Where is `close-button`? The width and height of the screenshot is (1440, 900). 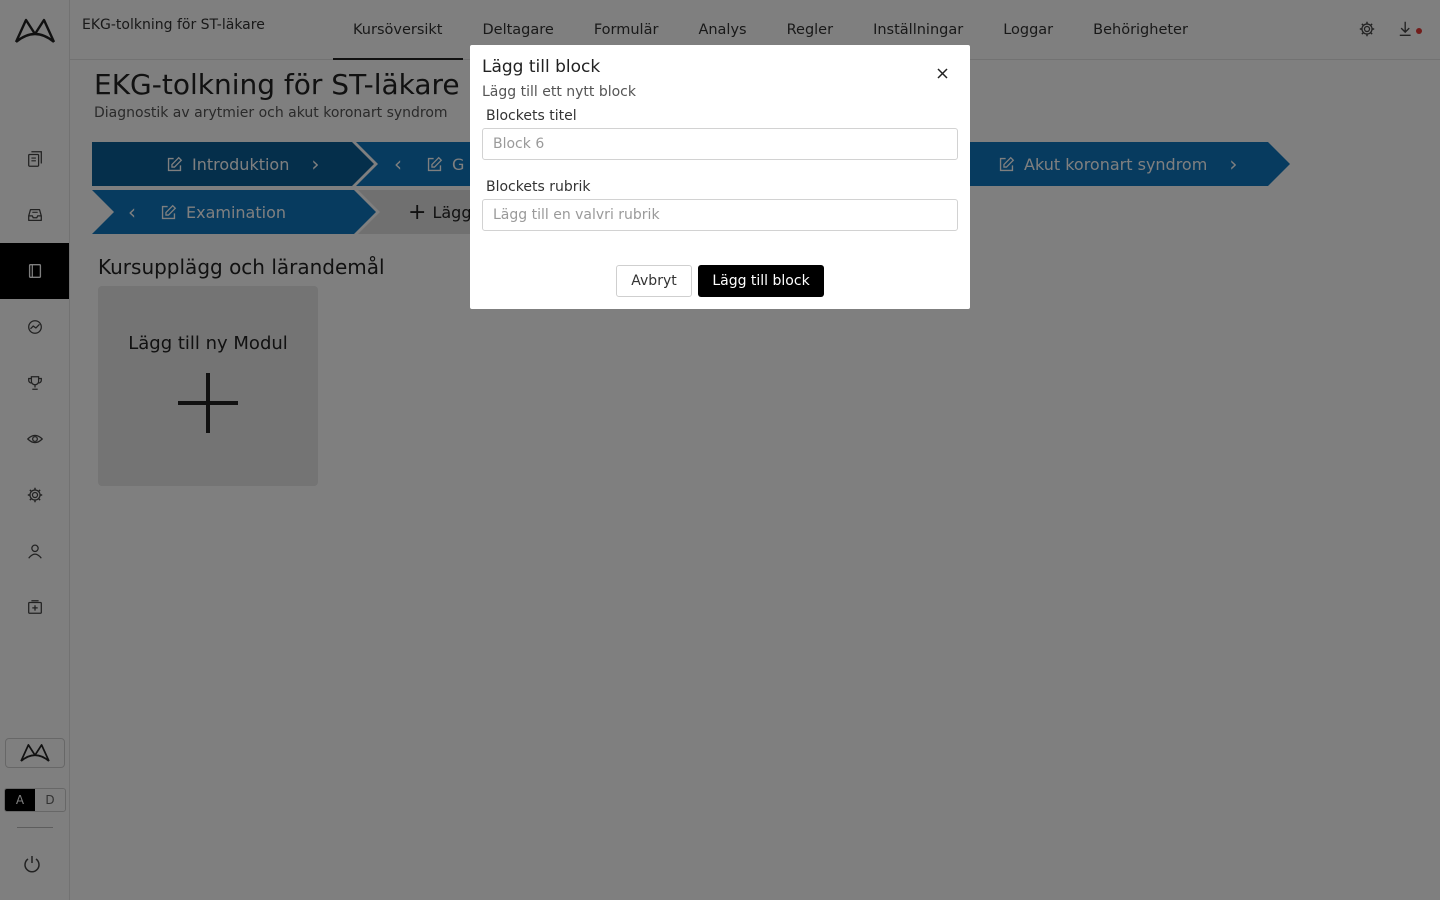
close-button is located at coordinates (942, 73).